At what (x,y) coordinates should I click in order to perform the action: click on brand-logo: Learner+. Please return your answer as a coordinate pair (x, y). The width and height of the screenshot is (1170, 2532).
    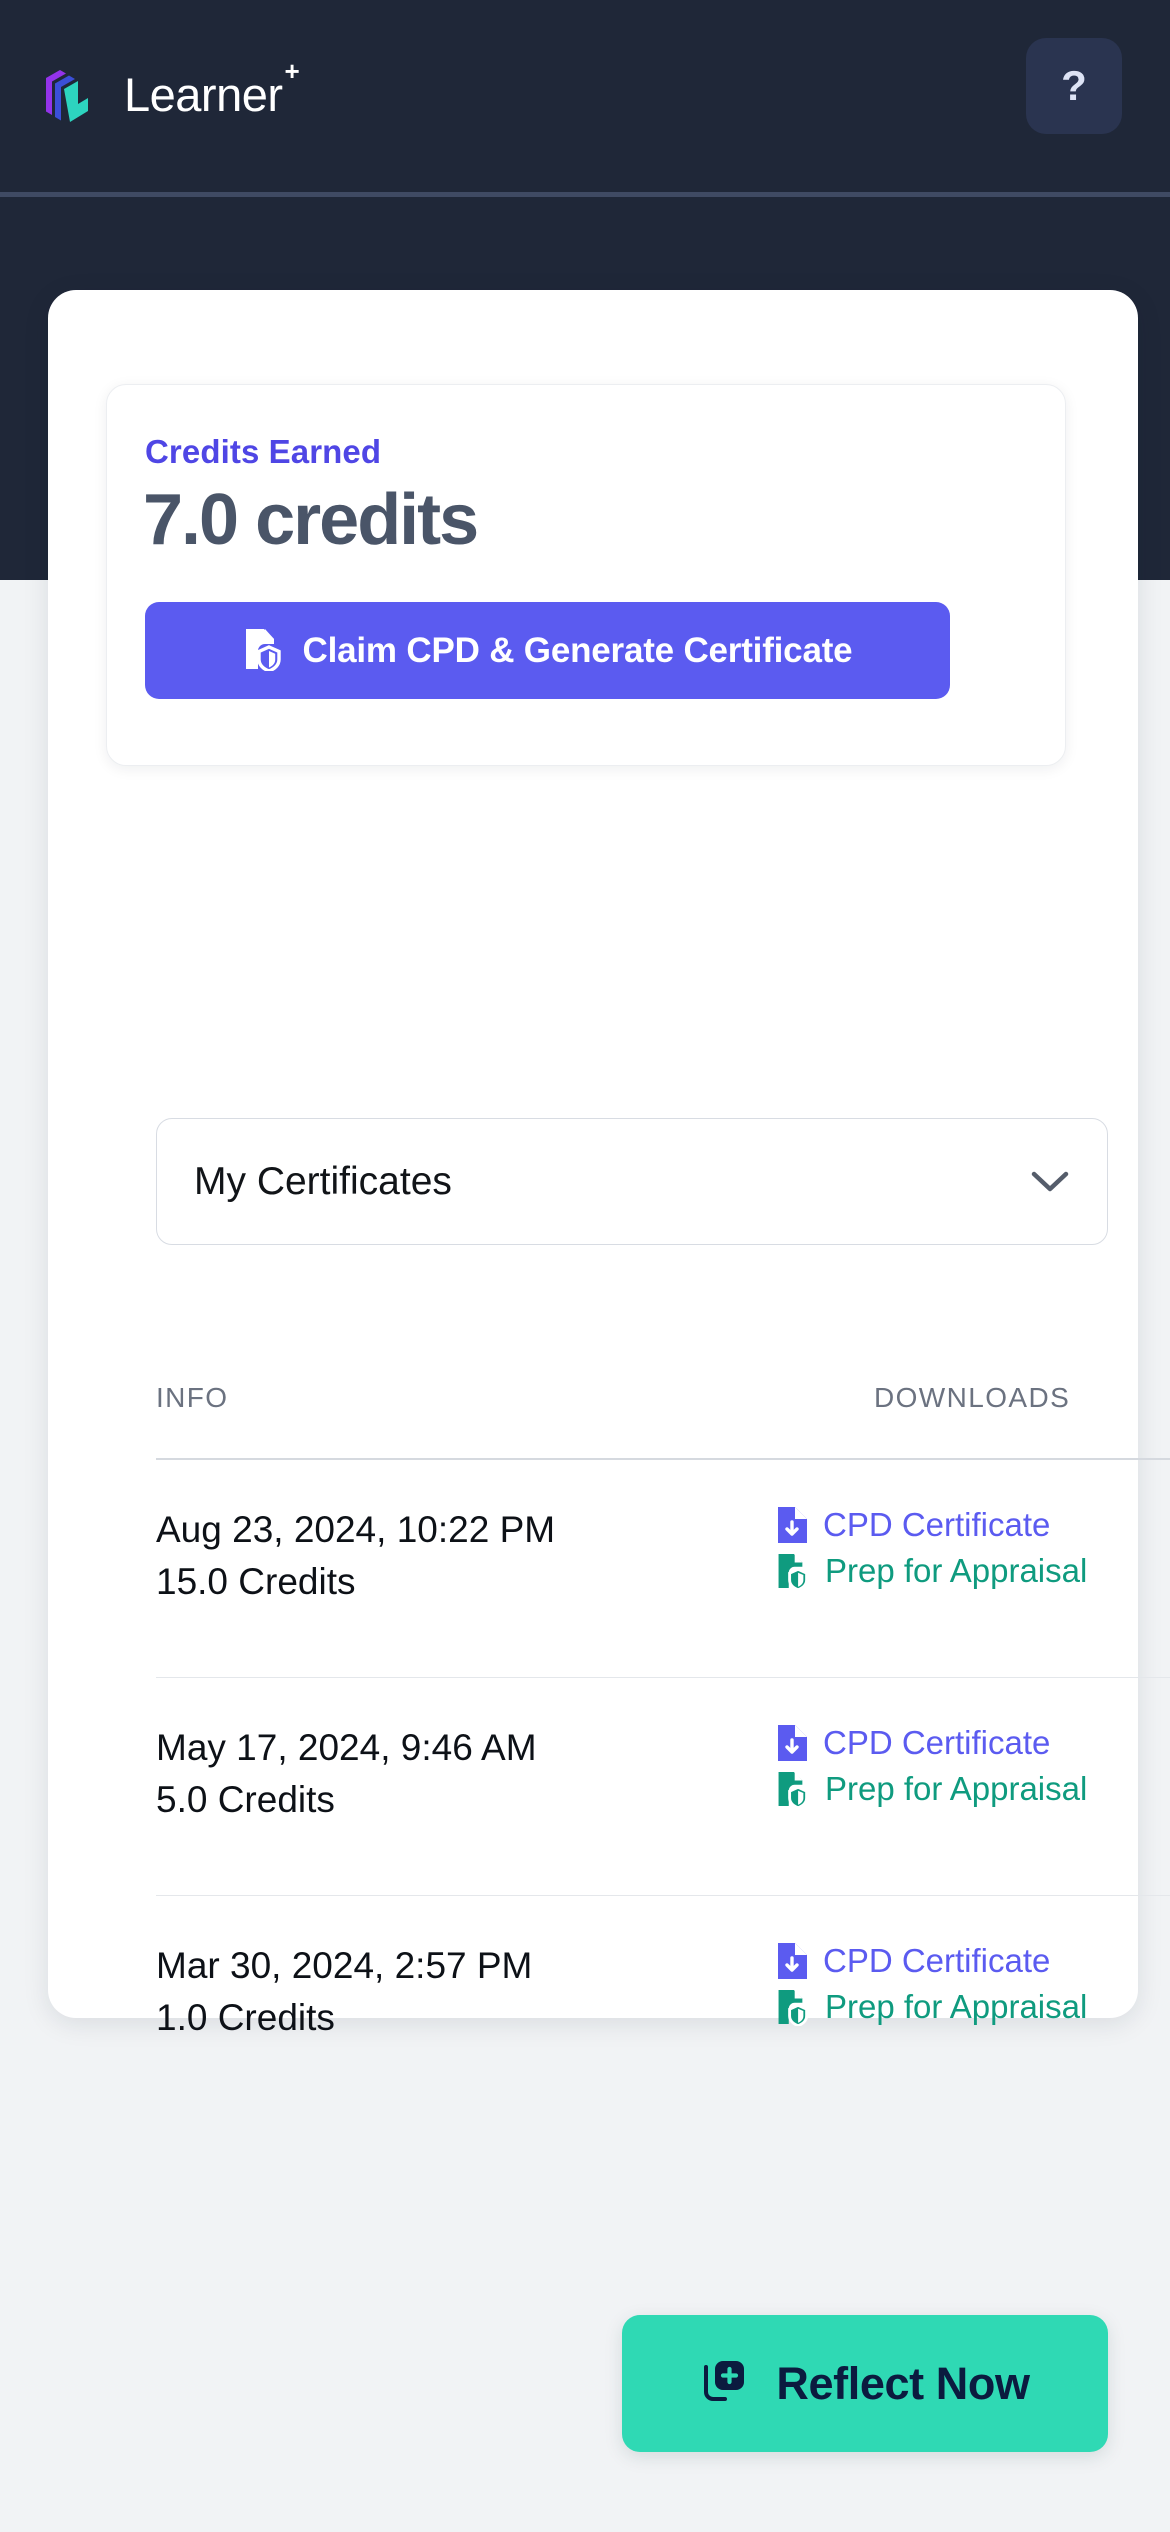
    Looking at the image, I should click on (172, 92).